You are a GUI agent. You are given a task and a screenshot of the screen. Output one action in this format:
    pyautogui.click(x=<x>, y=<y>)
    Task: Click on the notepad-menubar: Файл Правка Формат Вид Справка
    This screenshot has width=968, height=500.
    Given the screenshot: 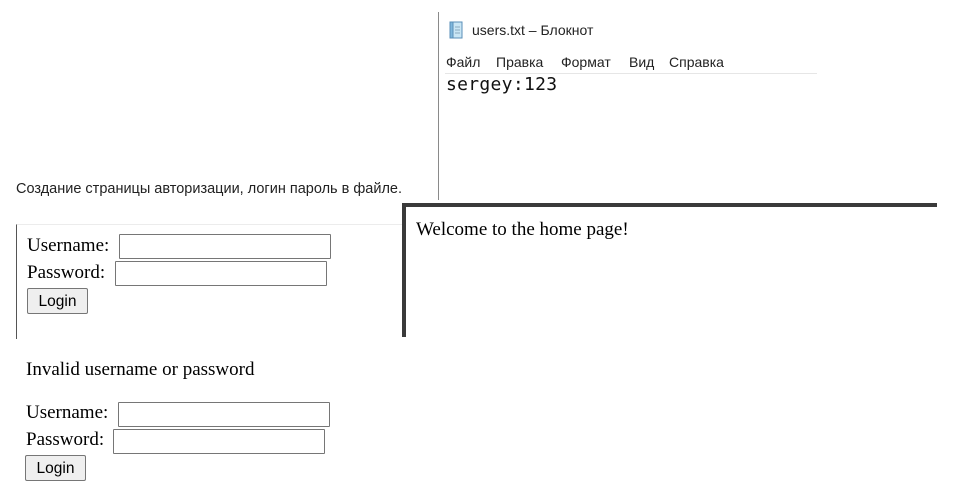 What is the action you would take?
    pyautogui.click(x=631, y=64)
    